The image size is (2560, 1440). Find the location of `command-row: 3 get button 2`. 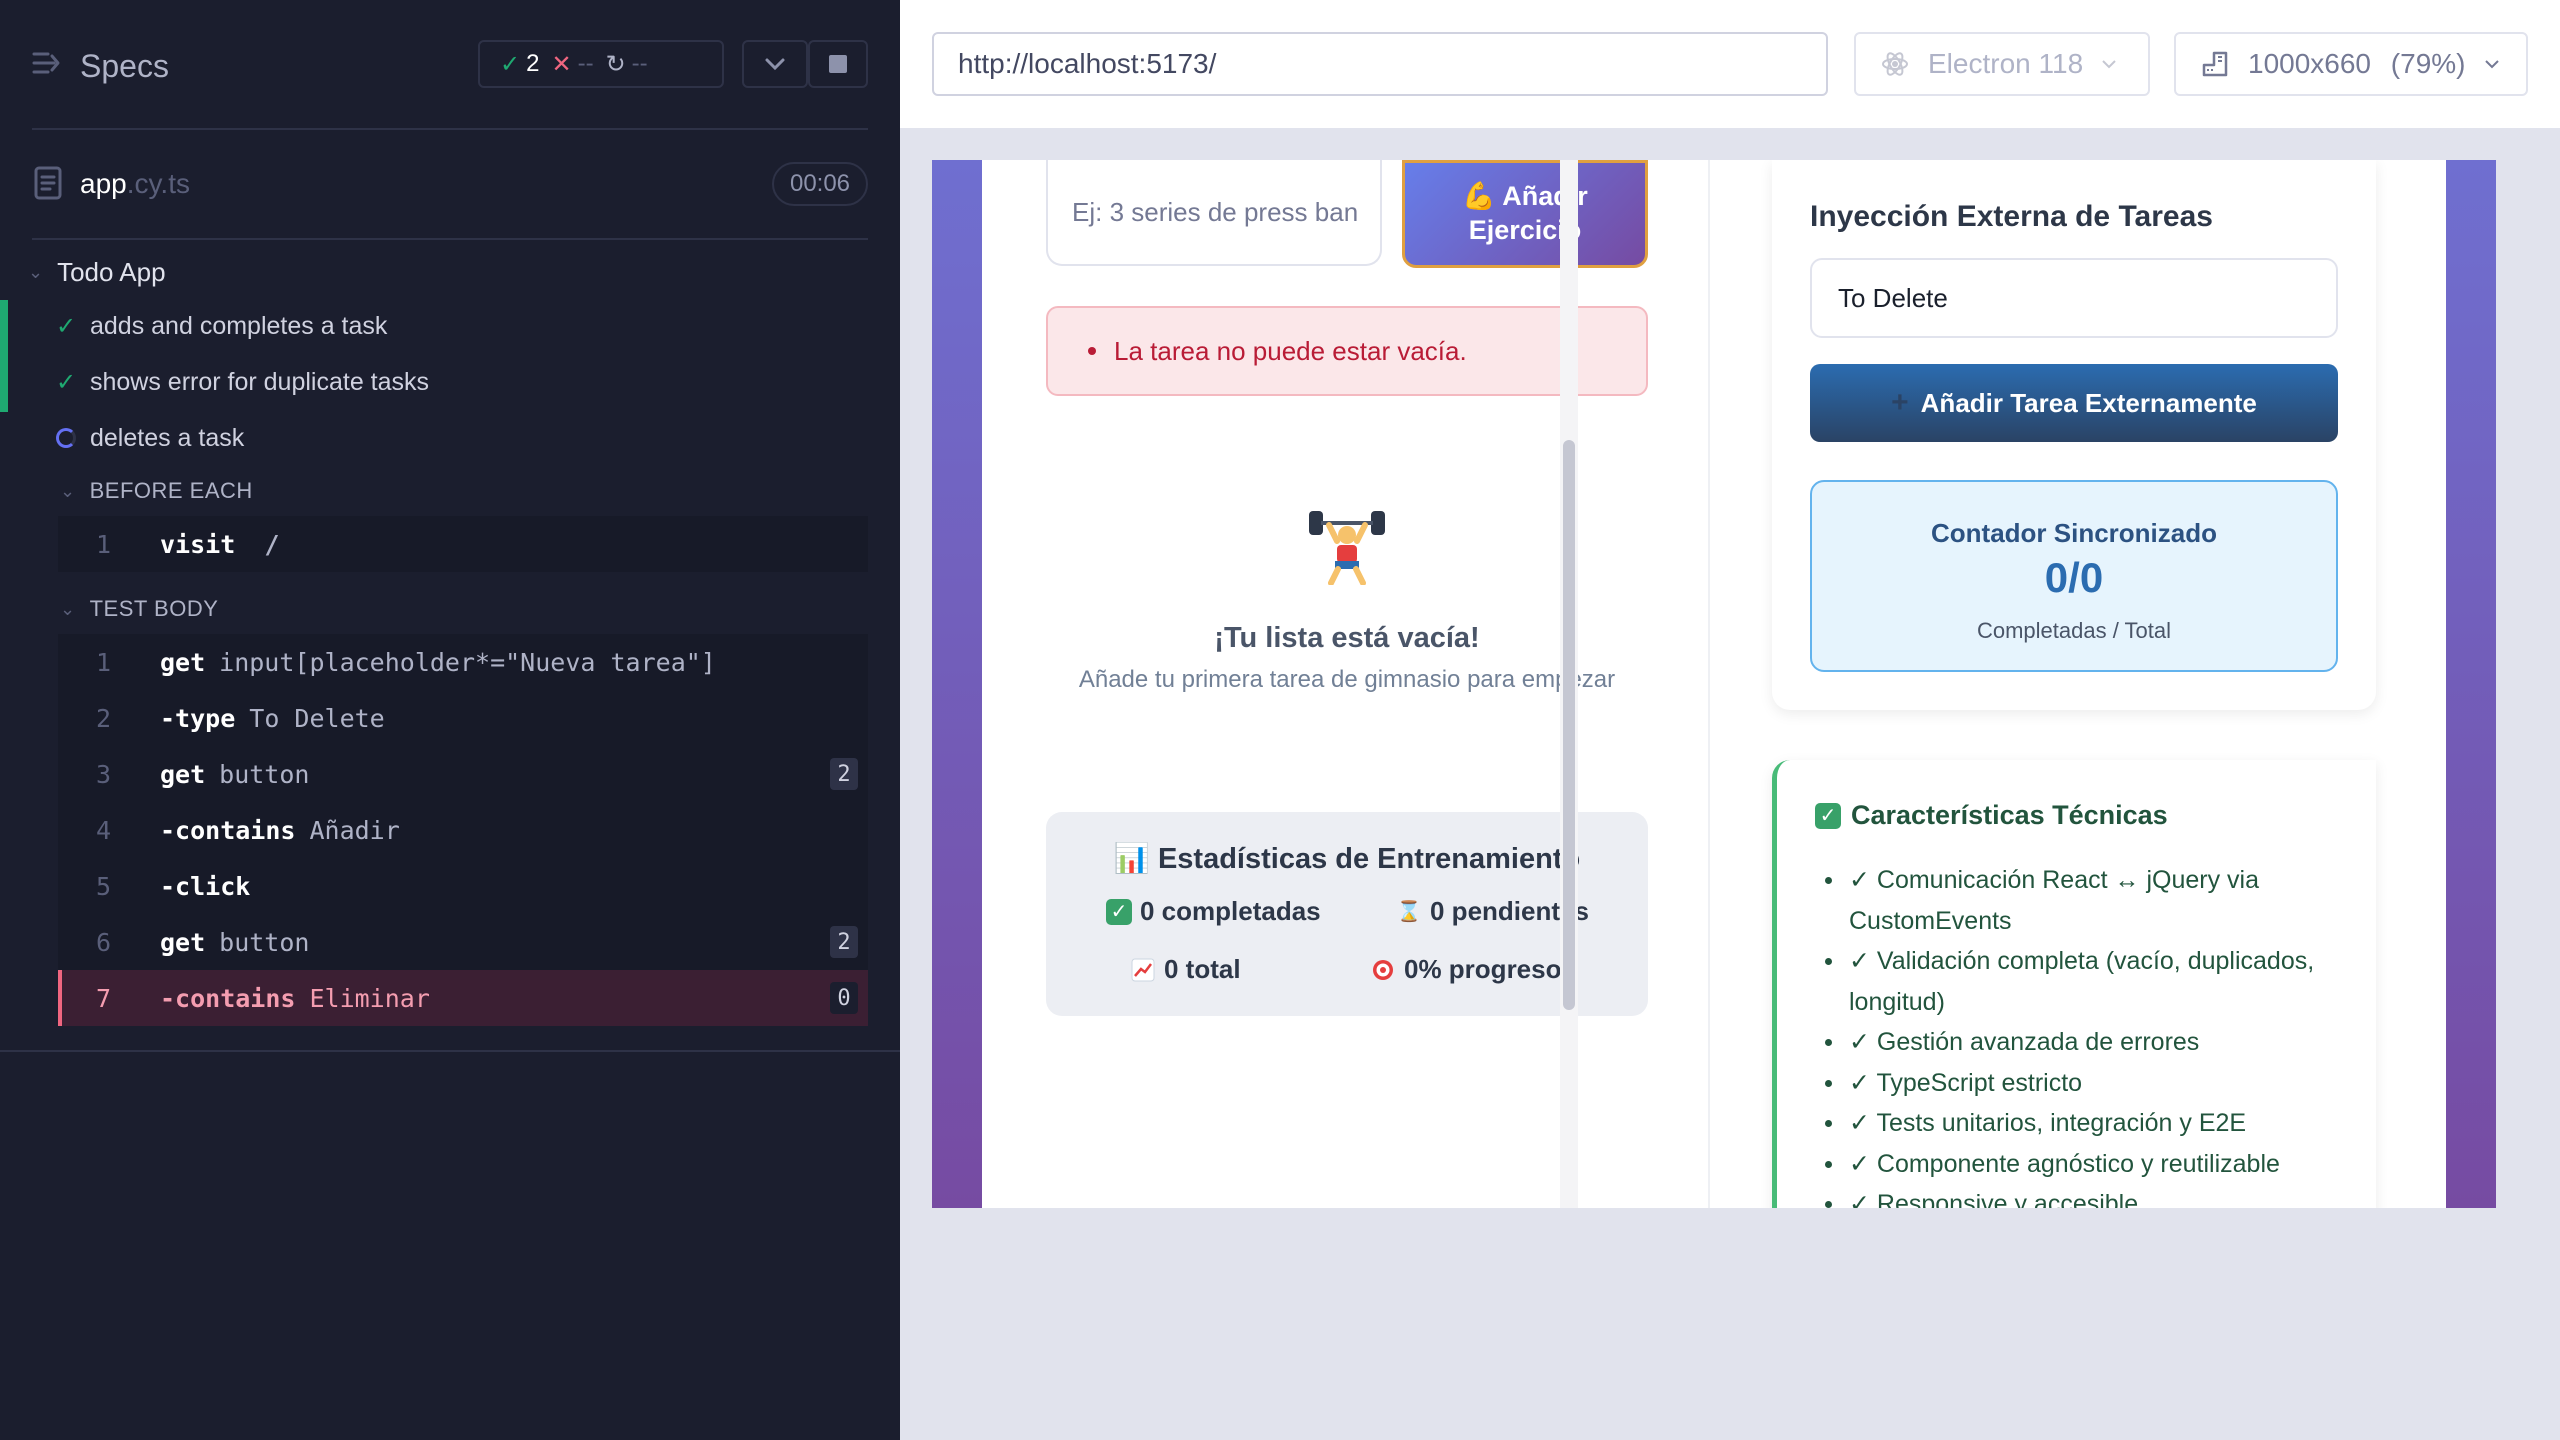

command-row: 3 get button 2 is located at coordinates (463, 774).